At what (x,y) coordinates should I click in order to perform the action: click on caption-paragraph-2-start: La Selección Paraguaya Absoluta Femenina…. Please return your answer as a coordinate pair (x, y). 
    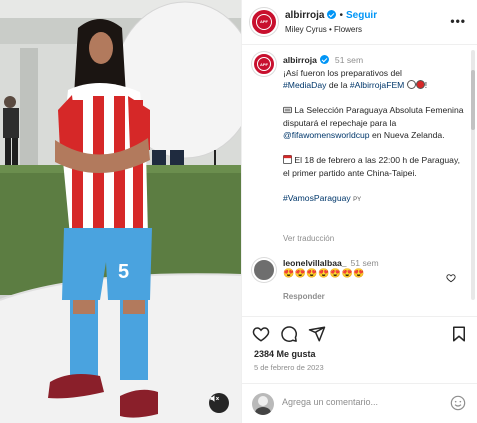
    Looking at the image, I should click on (373, 116).